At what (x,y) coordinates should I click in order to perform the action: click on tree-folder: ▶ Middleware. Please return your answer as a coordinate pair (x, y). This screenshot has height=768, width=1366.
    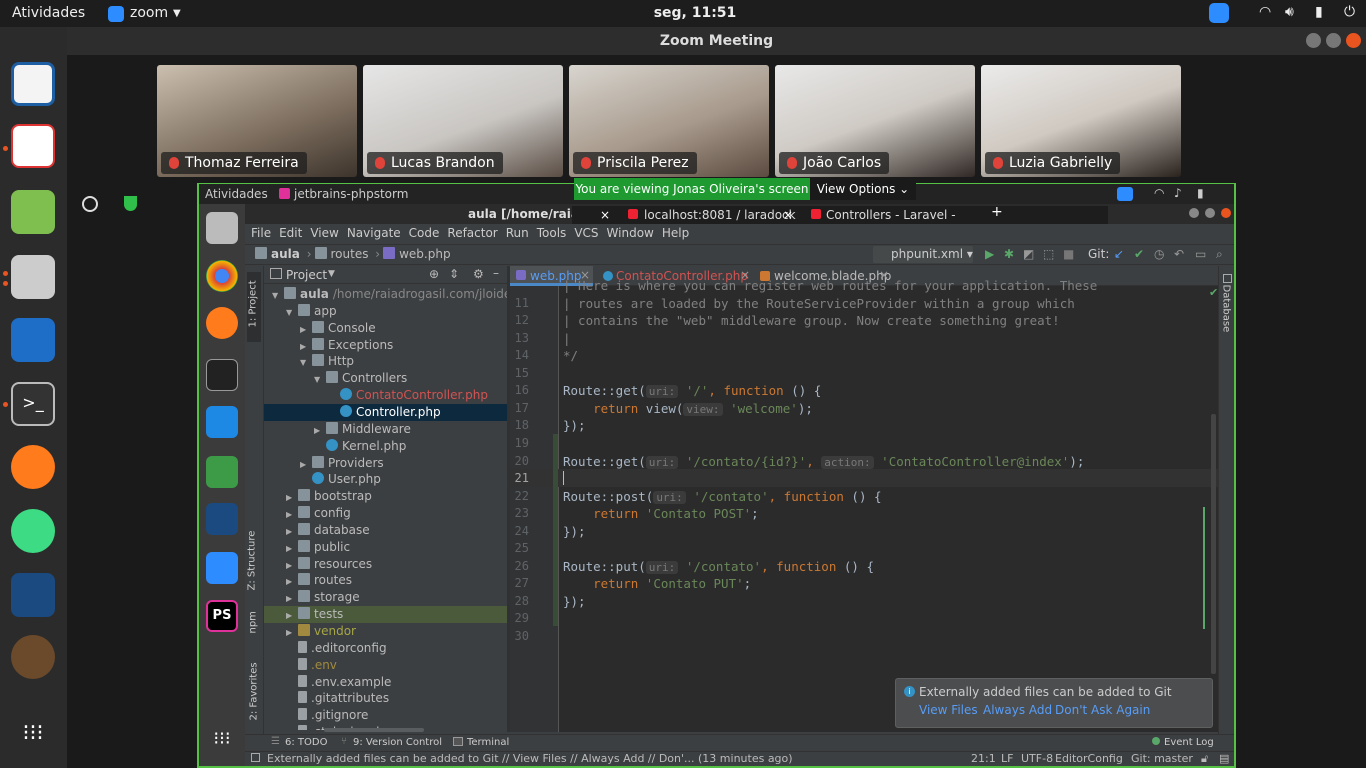
    Looking at the image, I should click on (387, 429).